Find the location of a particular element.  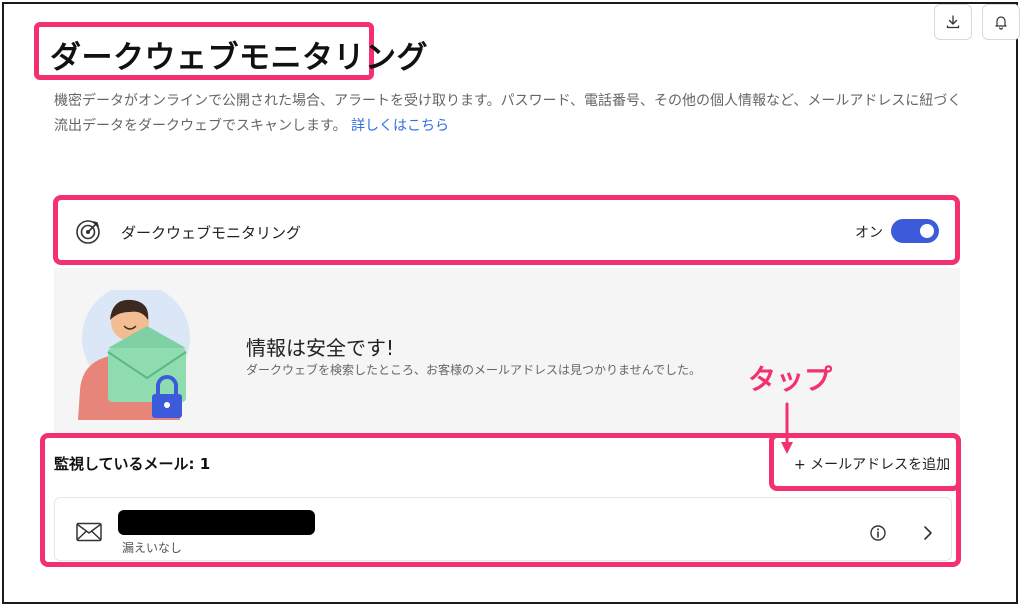

page-title: ダークウェブモニタリング is located at coordinates (239, 58).